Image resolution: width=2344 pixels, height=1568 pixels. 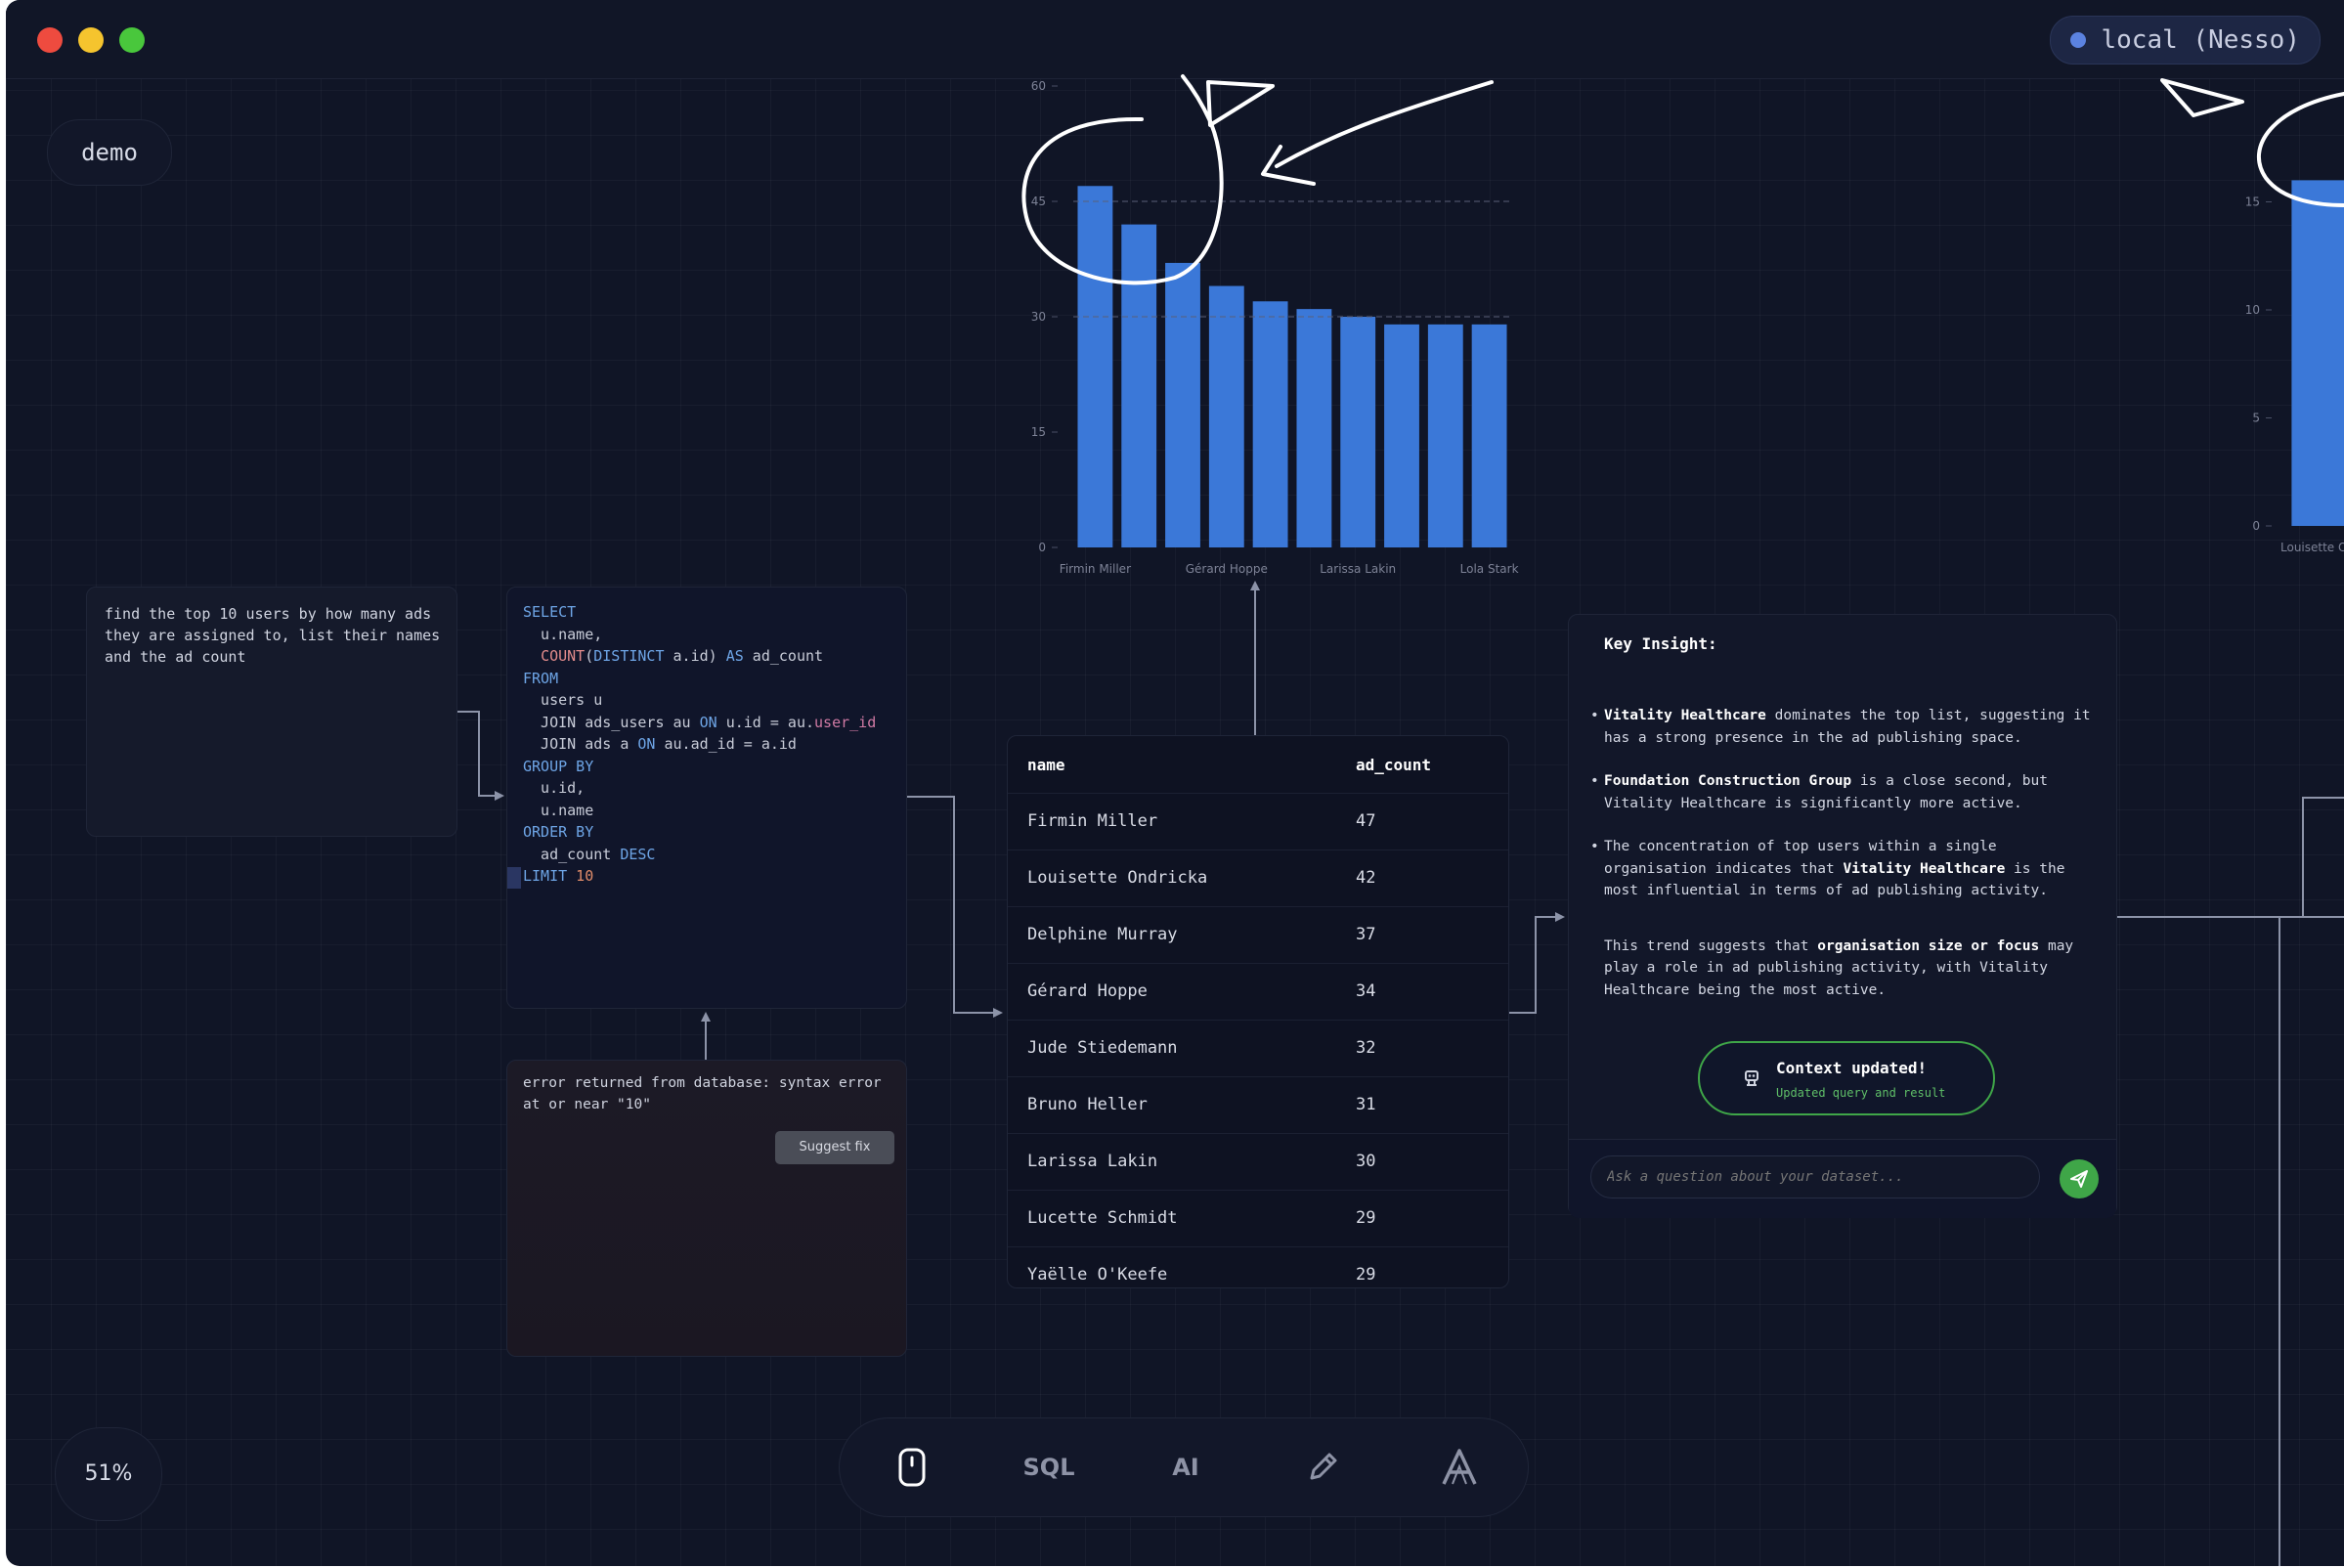 I want to click on suggest-fix-button: Suggest fix, so click(x=834, y=1147).